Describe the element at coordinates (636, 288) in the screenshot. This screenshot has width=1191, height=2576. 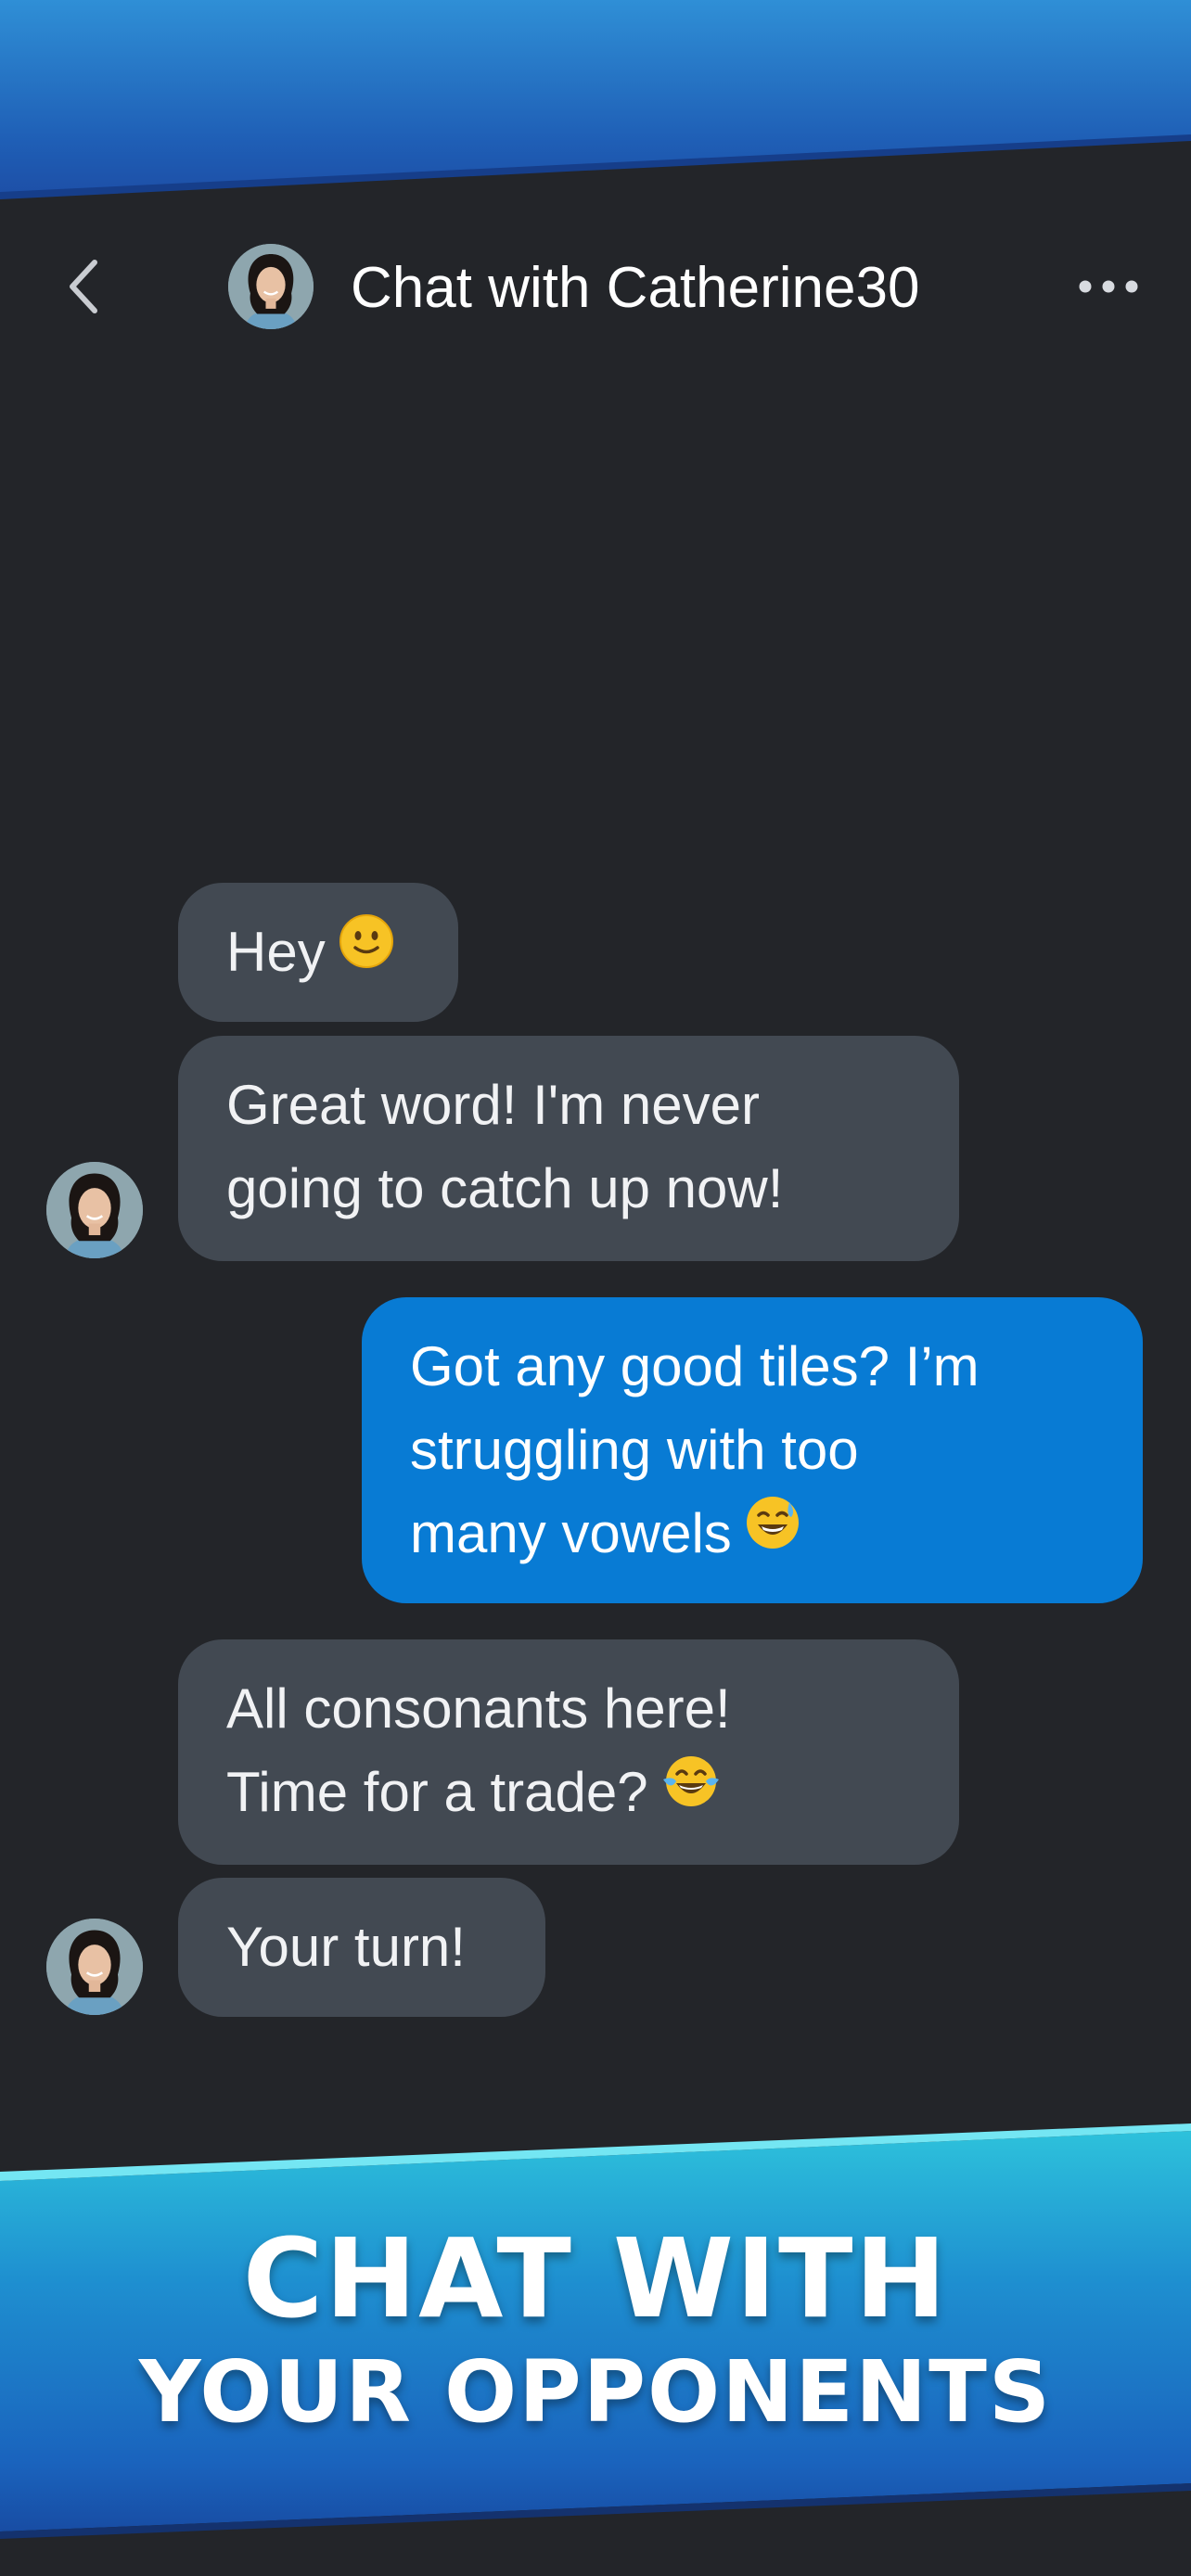
I see `chat-title: Chat with Catherine30` at that location.